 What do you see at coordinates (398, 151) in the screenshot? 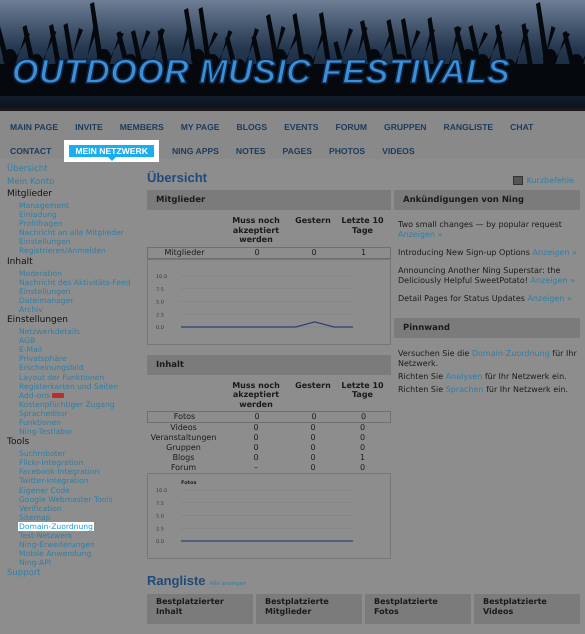
I see `nav-tab: VIDEOS` at bounding box center [398, 151].